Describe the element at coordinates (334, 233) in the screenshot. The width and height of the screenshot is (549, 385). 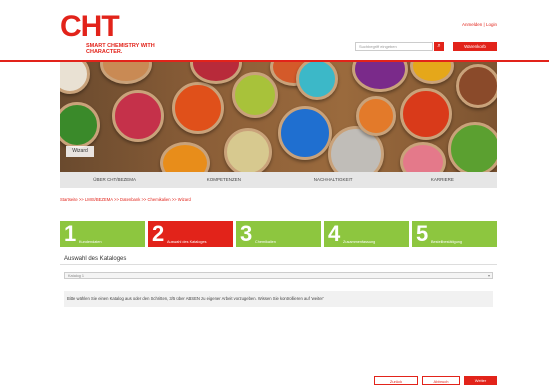
I see `step-number: 4` at that location.